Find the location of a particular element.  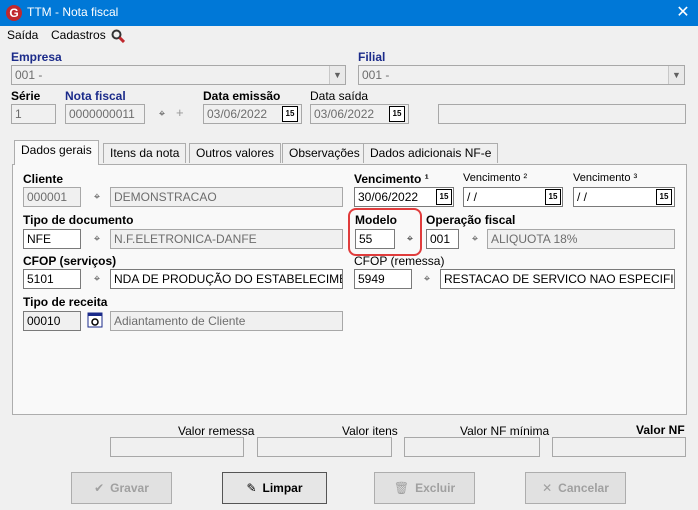

vencimento3-label: Vencimento ³ is located at coordinates (605, 178).